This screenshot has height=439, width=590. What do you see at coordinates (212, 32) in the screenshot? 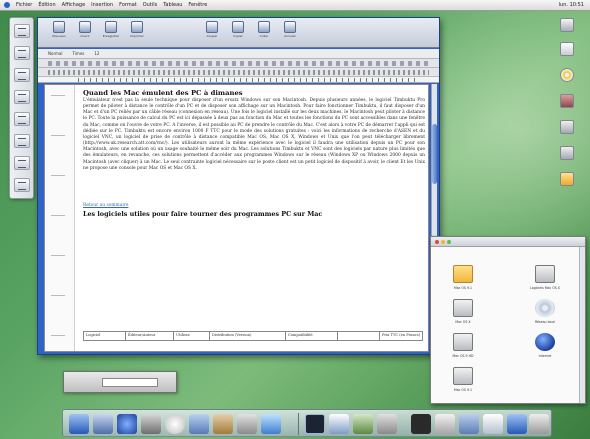
I see `cut-button: Couper` at bounding box center [212, 32].